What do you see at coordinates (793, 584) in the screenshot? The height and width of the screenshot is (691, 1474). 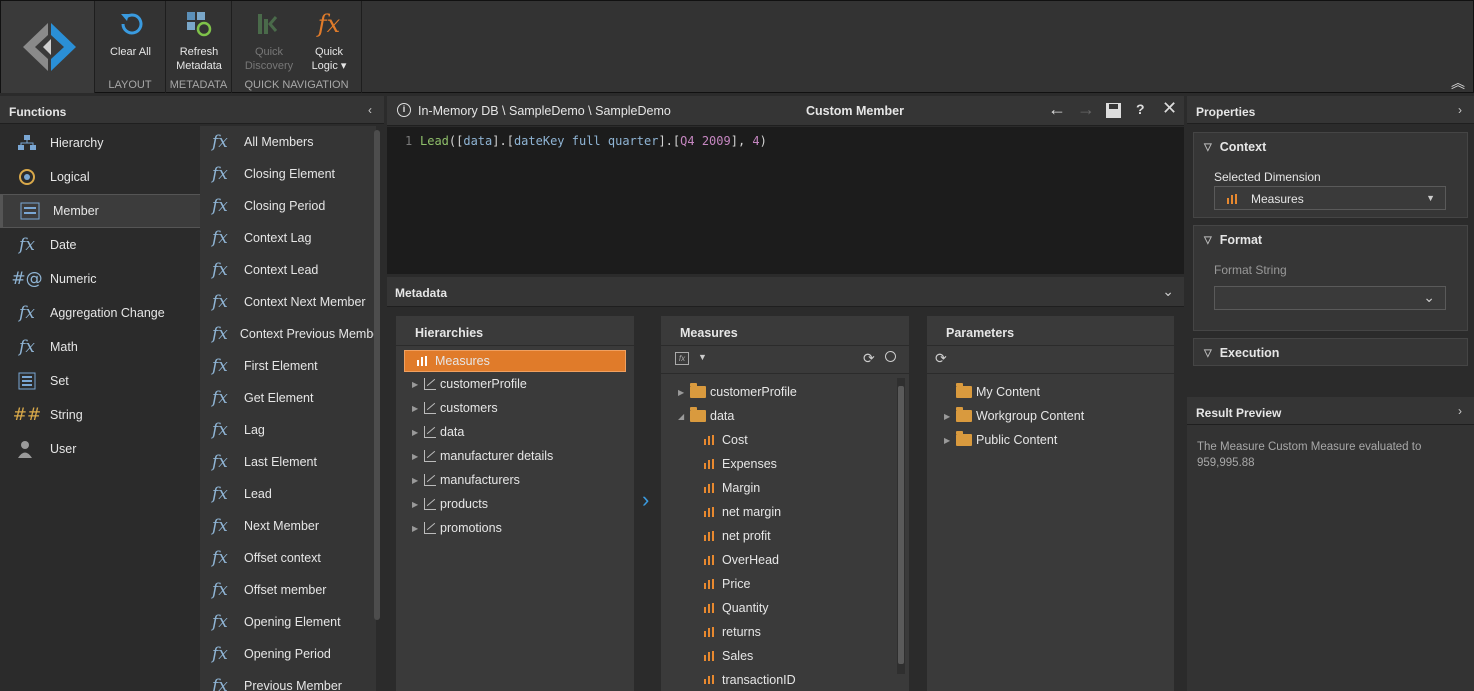 I see `measure-item: Price` at bounding box center [793, 584].